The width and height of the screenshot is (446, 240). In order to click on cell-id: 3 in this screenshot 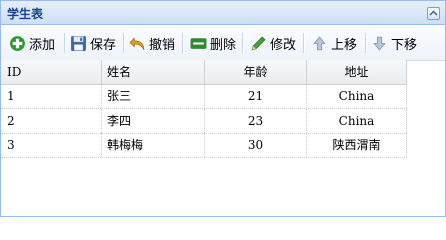, I will do `click(51, 145)`.